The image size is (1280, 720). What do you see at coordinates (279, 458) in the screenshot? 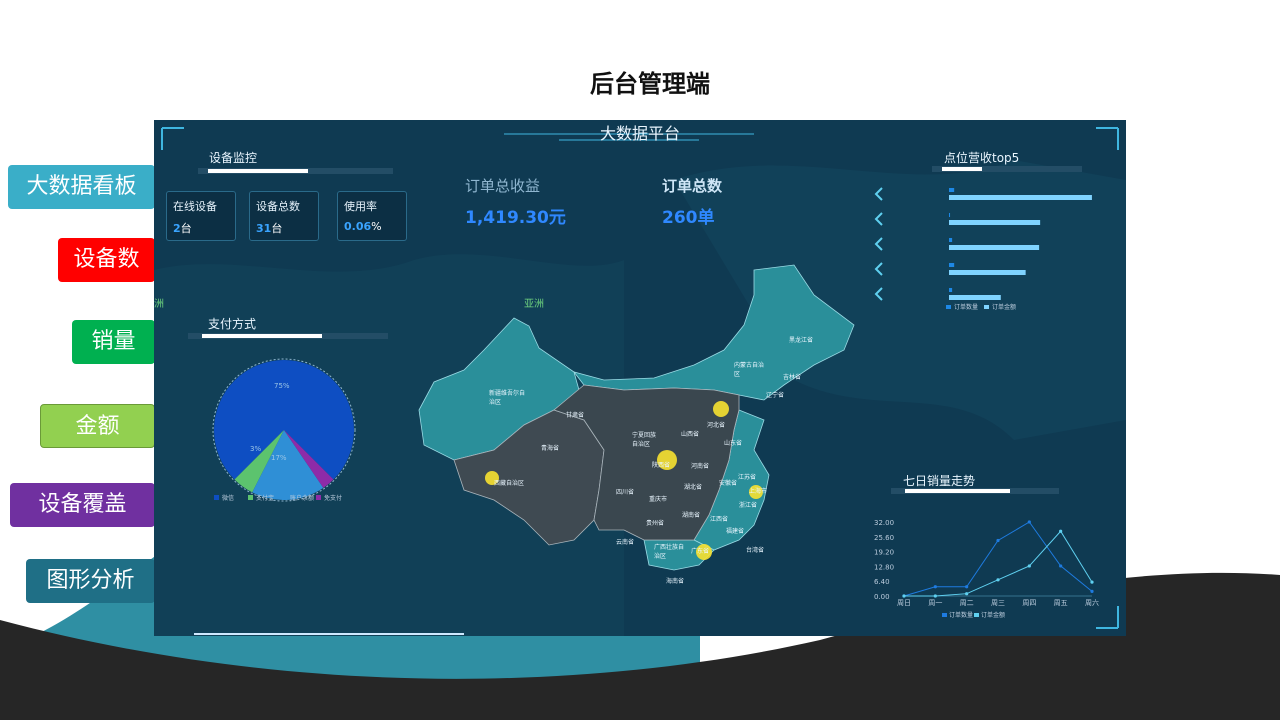
I see `pie-data-label: 17%` at bounding box center [279, 458].